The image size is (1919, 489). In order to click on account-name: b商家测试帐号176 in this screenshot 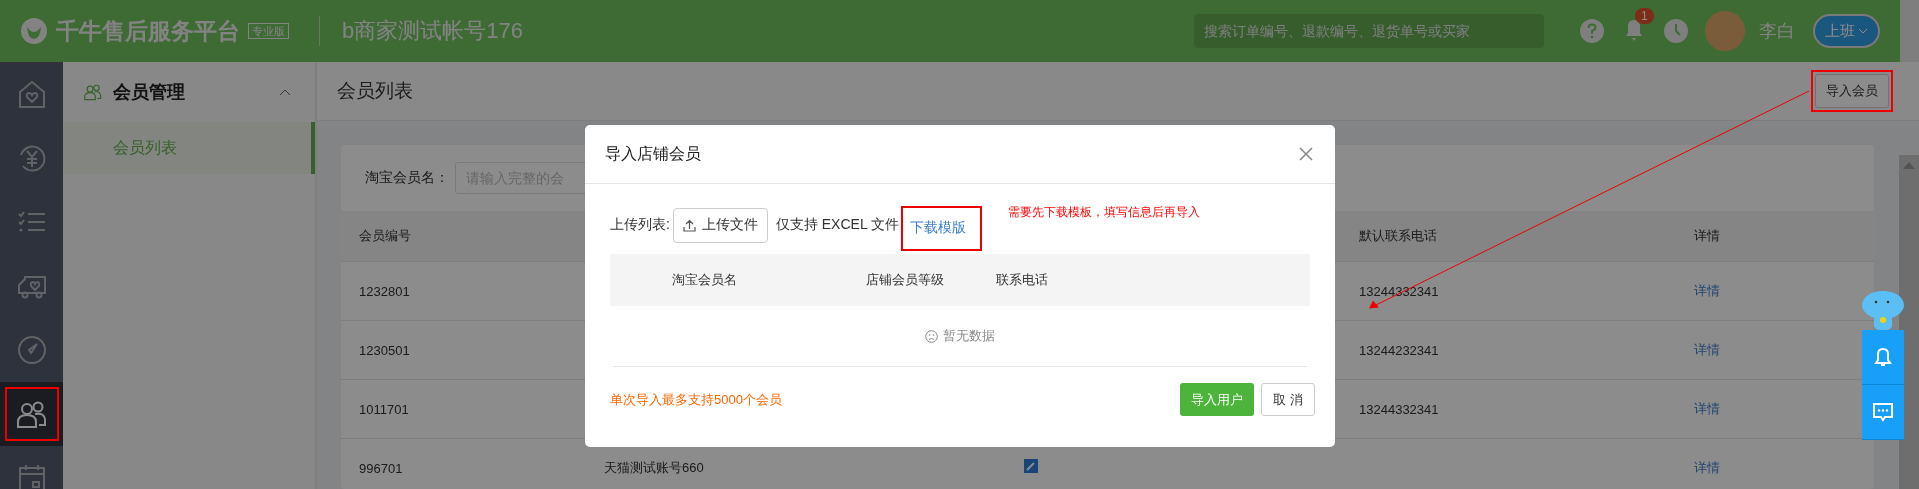, I will do `click(432, 31)`.